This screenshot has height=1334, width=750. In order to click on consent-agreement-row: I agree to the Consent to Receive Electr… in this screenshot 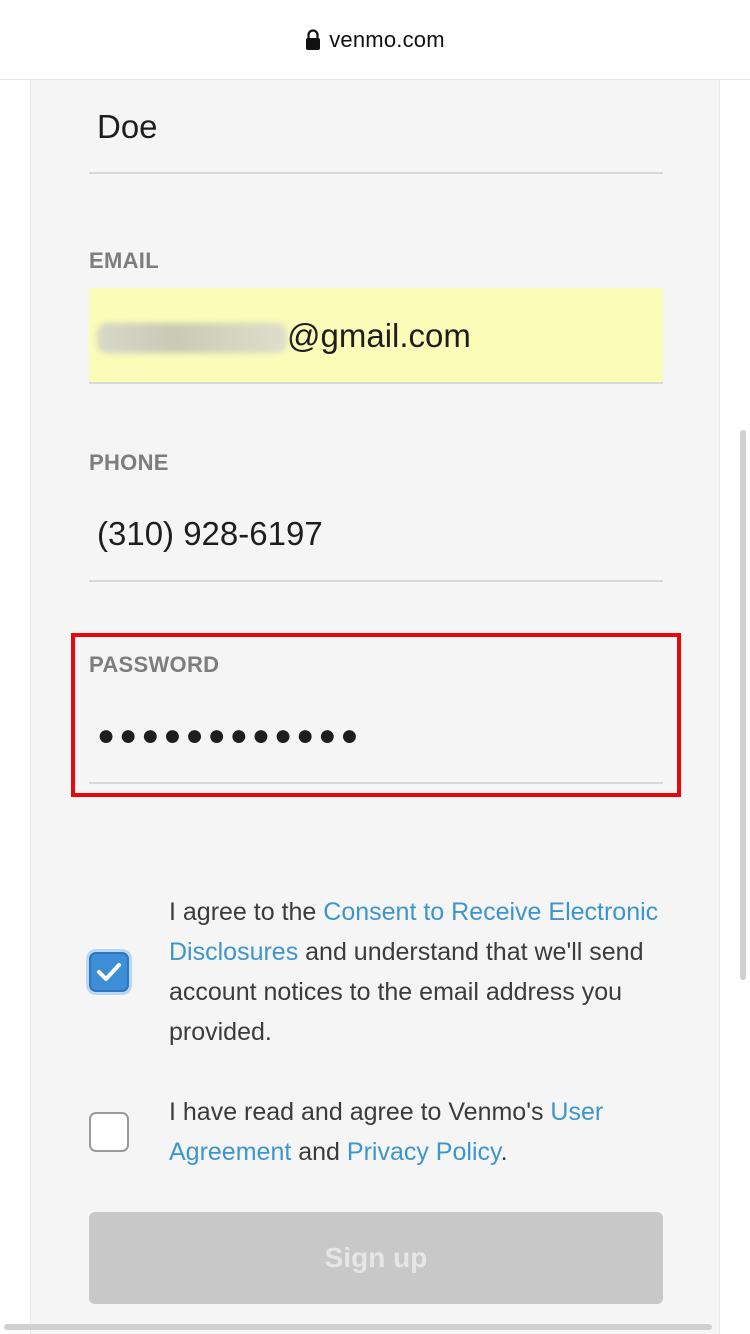, I will do `click(379, 972)`.